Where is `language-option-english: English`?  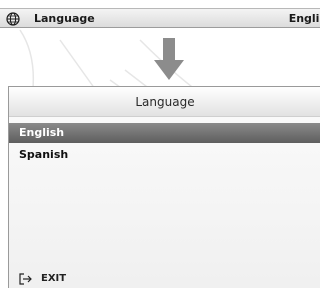
language-option-english: English is located at coordinates (164, 133).